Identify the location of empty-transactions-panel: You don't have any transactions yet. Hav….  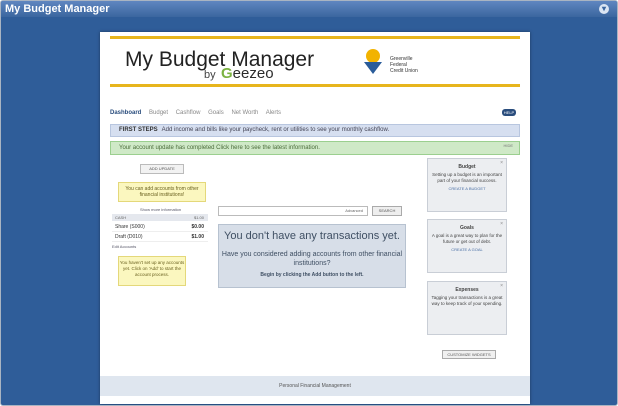
(312, 256).